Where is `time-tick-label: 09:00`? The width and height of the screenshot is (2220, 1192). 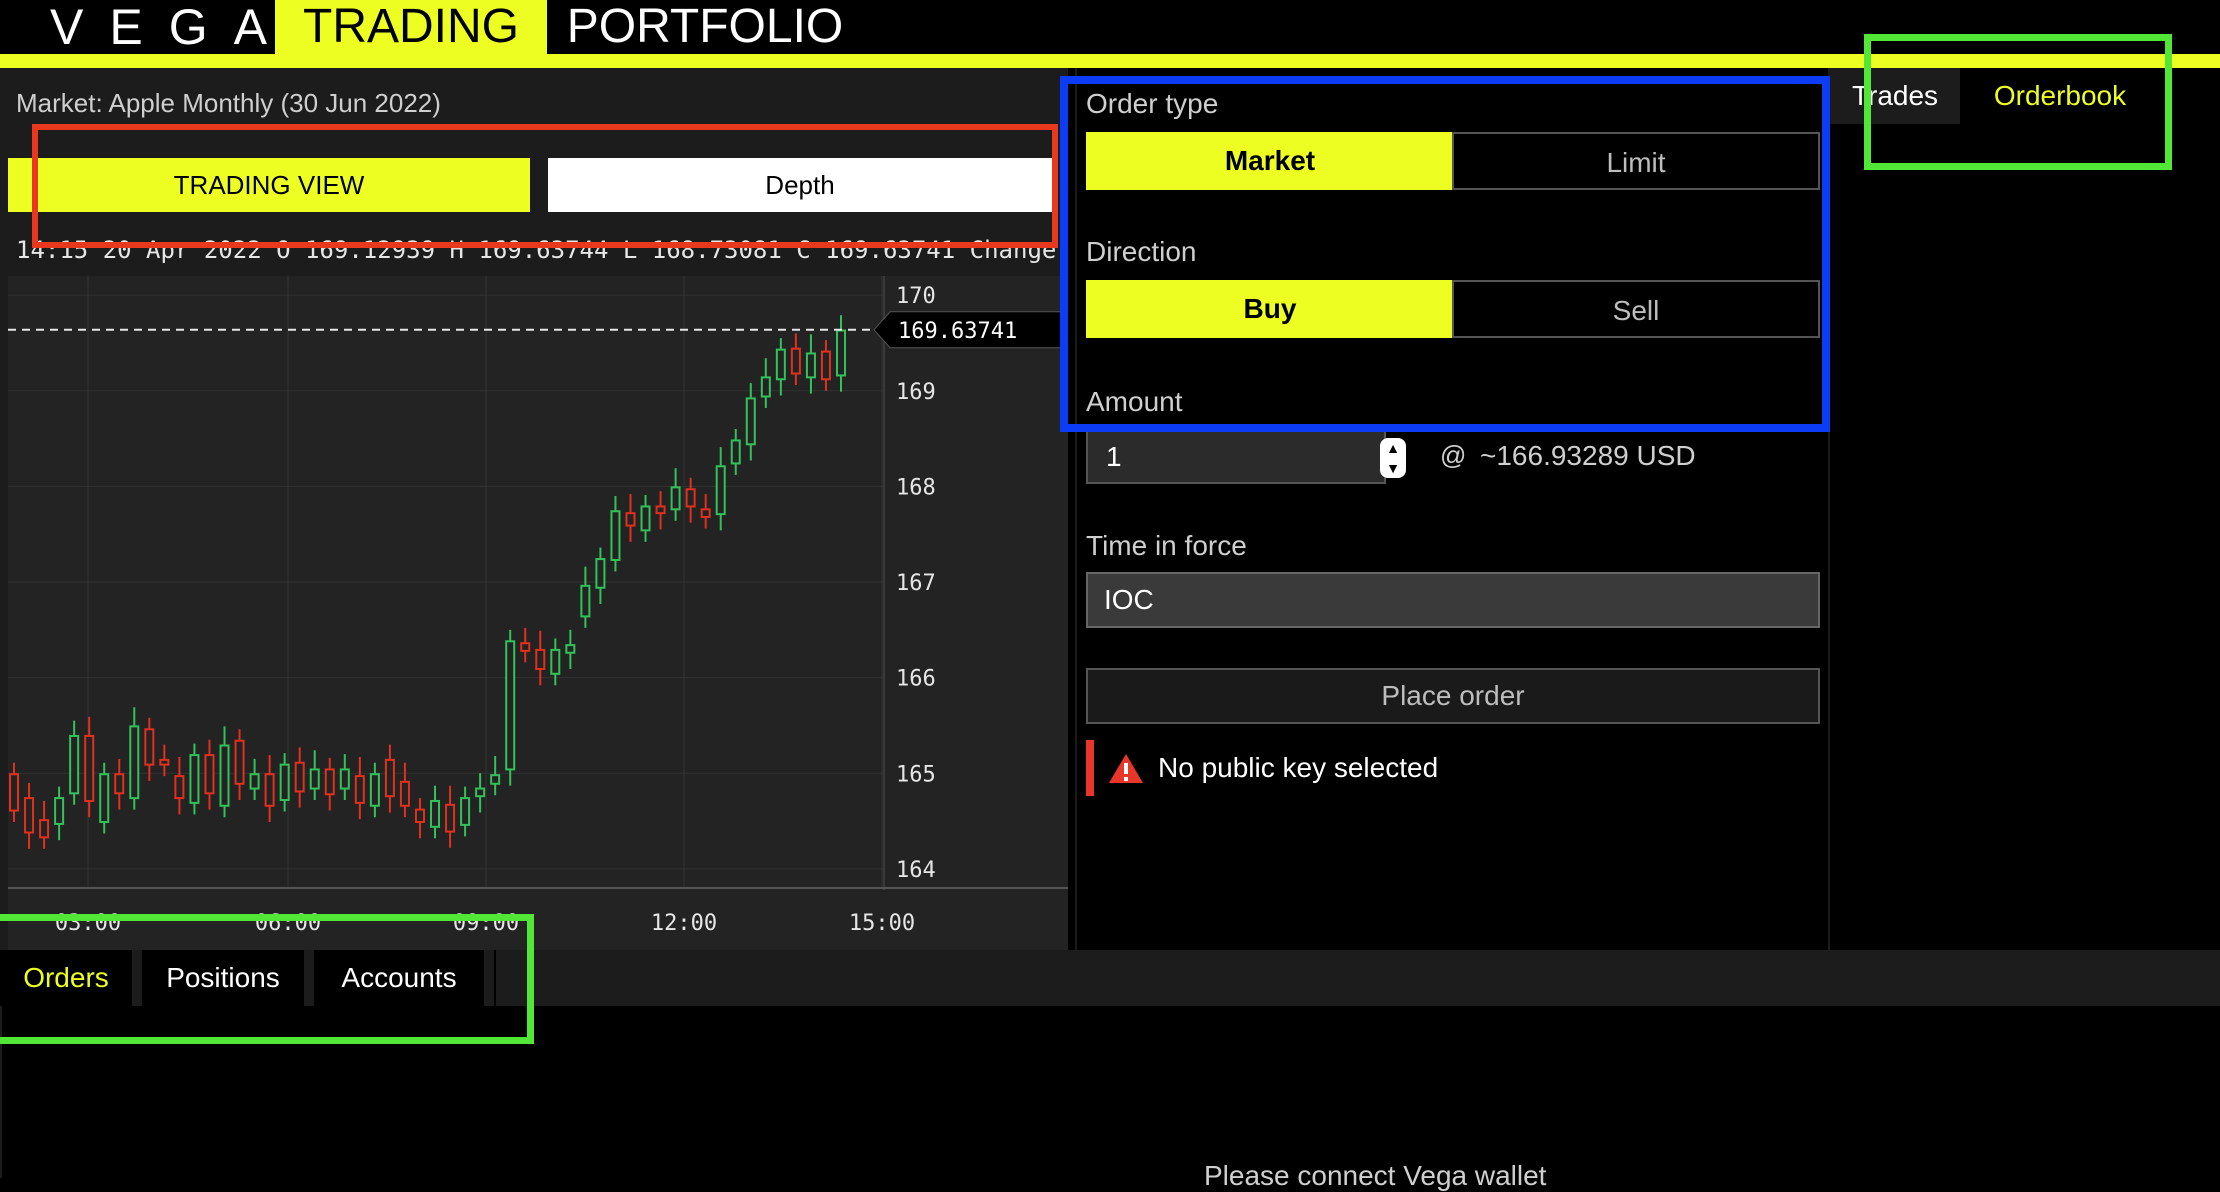
time-tick-label: 09:00 is located at coordinates (486, 923).